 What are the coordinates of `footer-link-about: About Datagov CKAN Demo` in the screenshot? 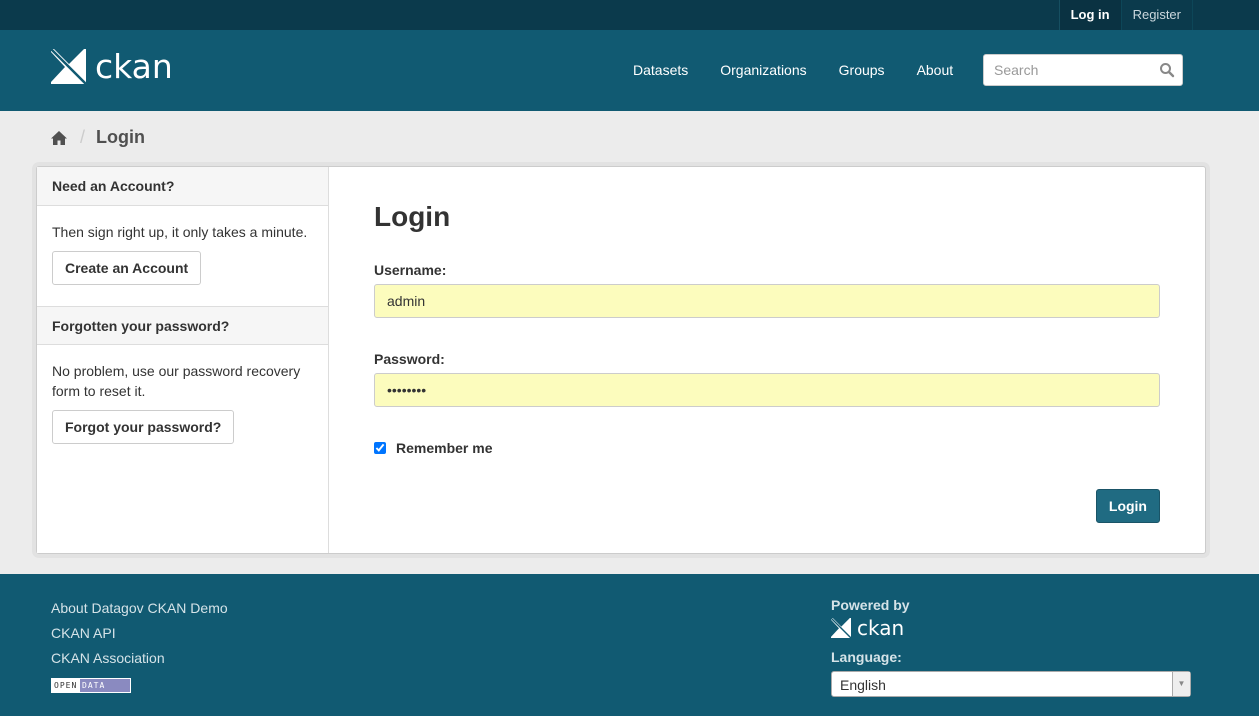 It's located at (139, 608).